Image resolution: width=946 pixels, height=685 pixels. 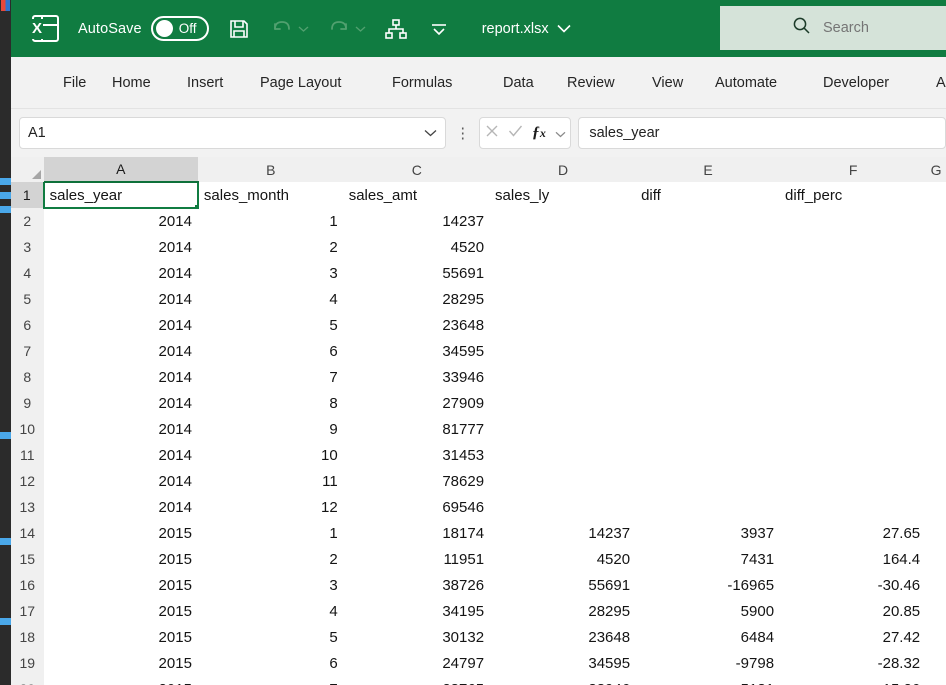 I want to click on cell-D10, so click(x=563, y=429).